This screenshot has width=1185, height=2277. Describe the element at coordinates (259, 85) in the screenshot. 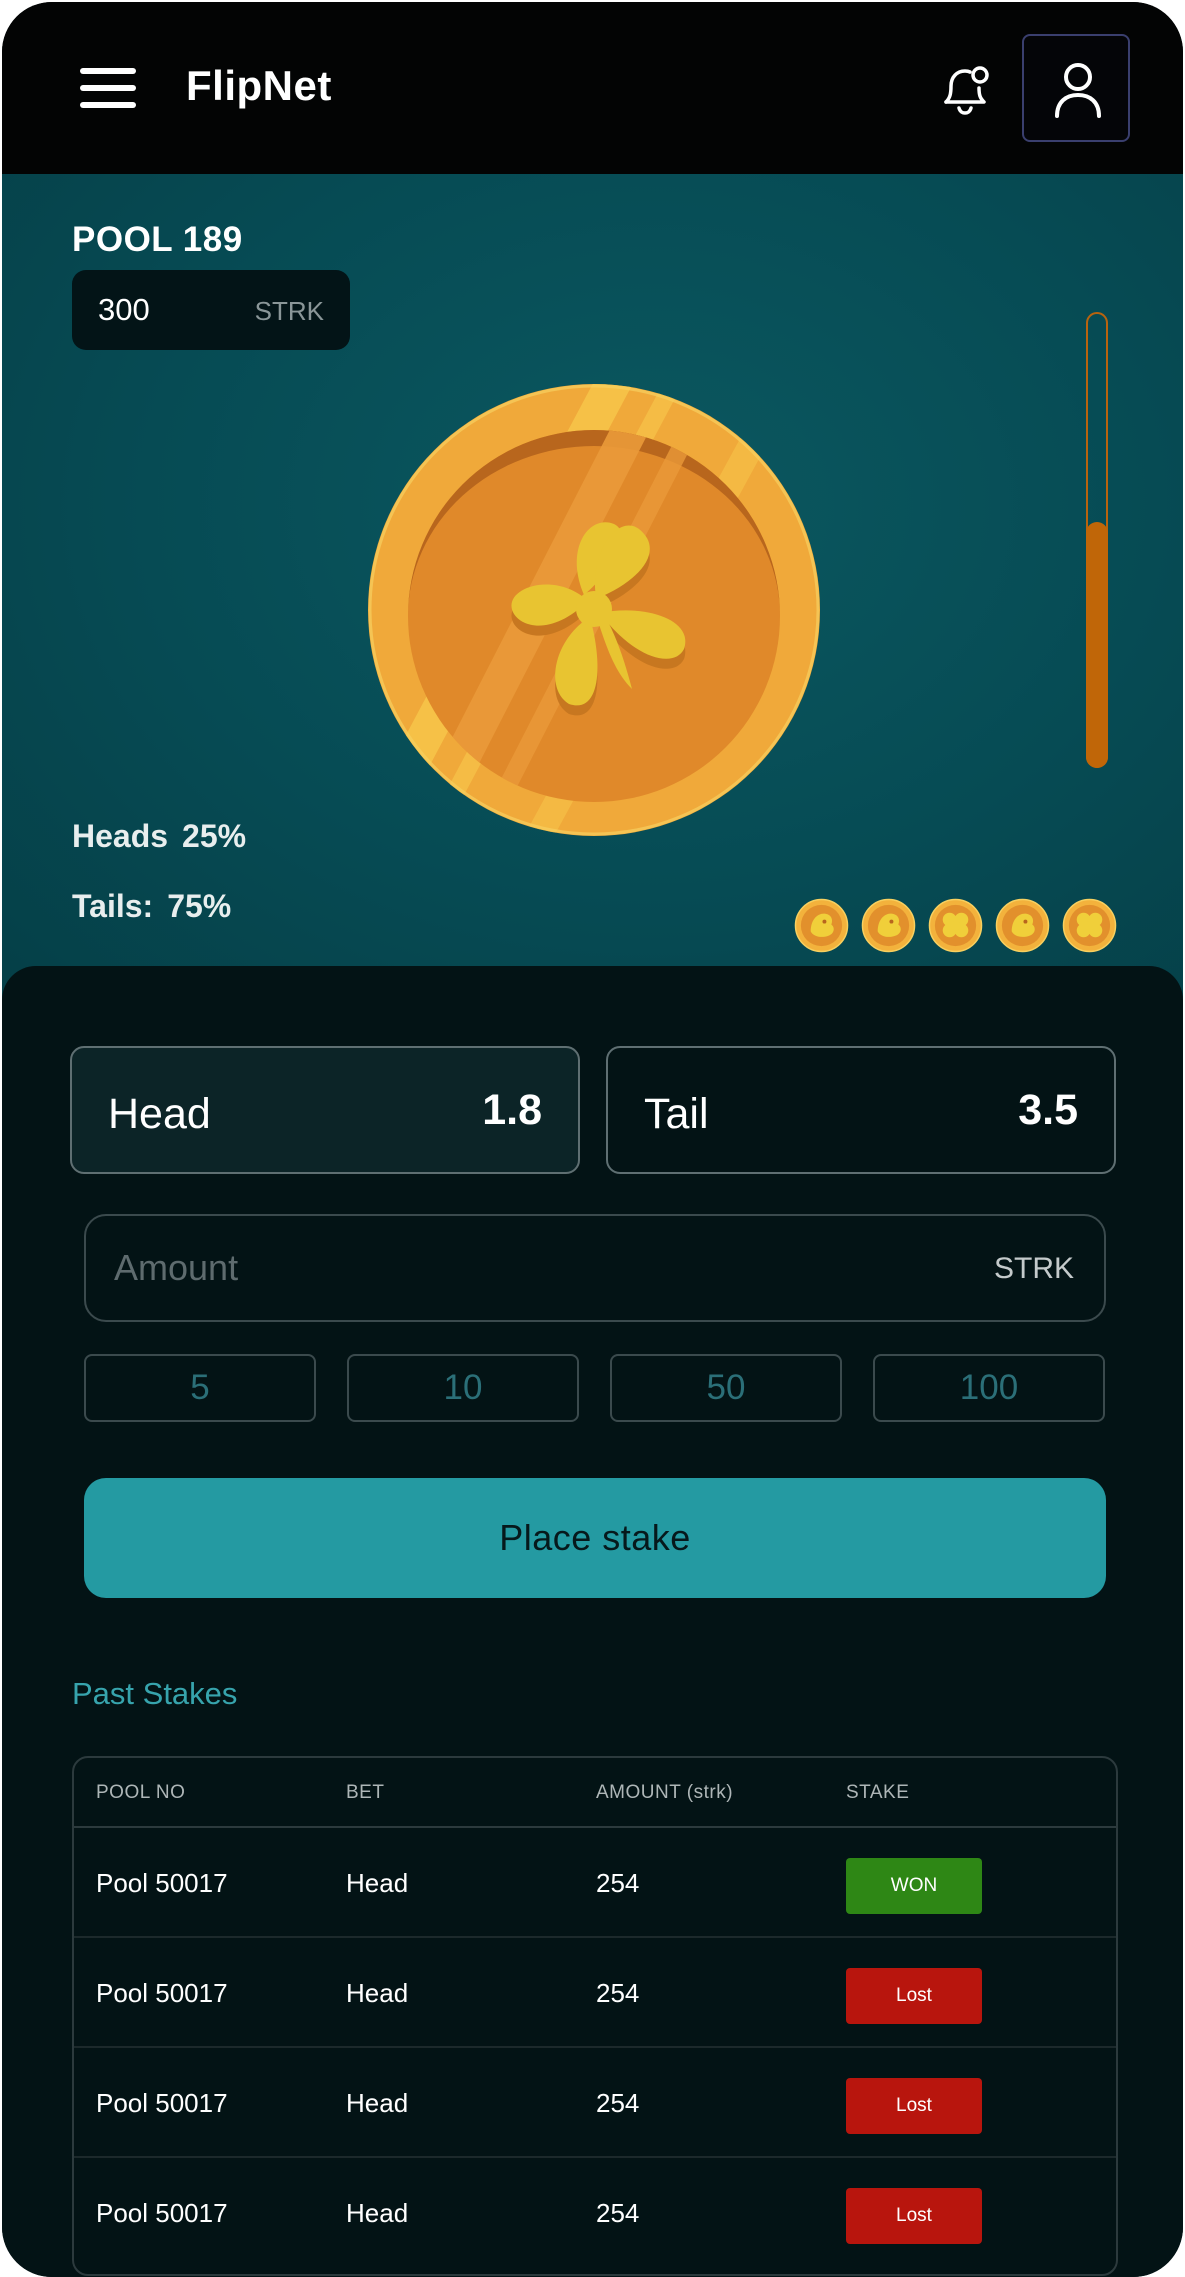

I see `app-title: FlipNet` at that location.